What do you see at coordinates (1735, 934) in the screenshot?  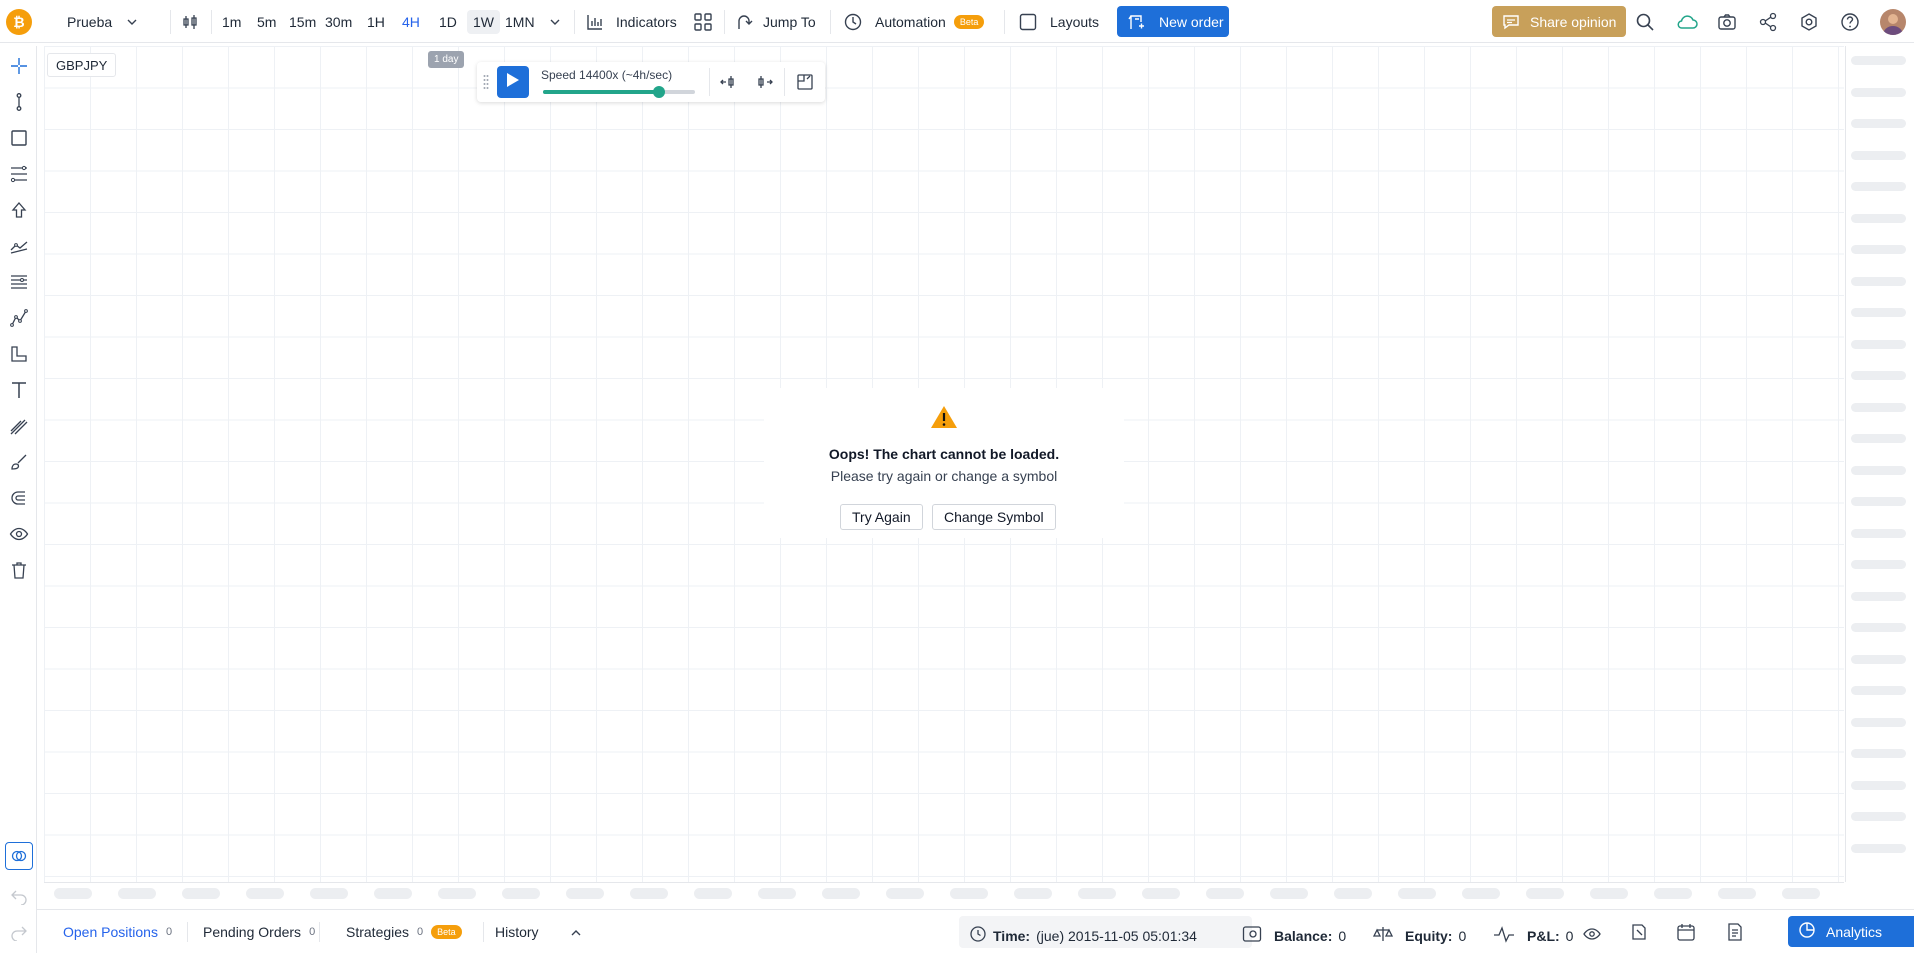 I see `document-icon` at bounding box center [1735, 934].